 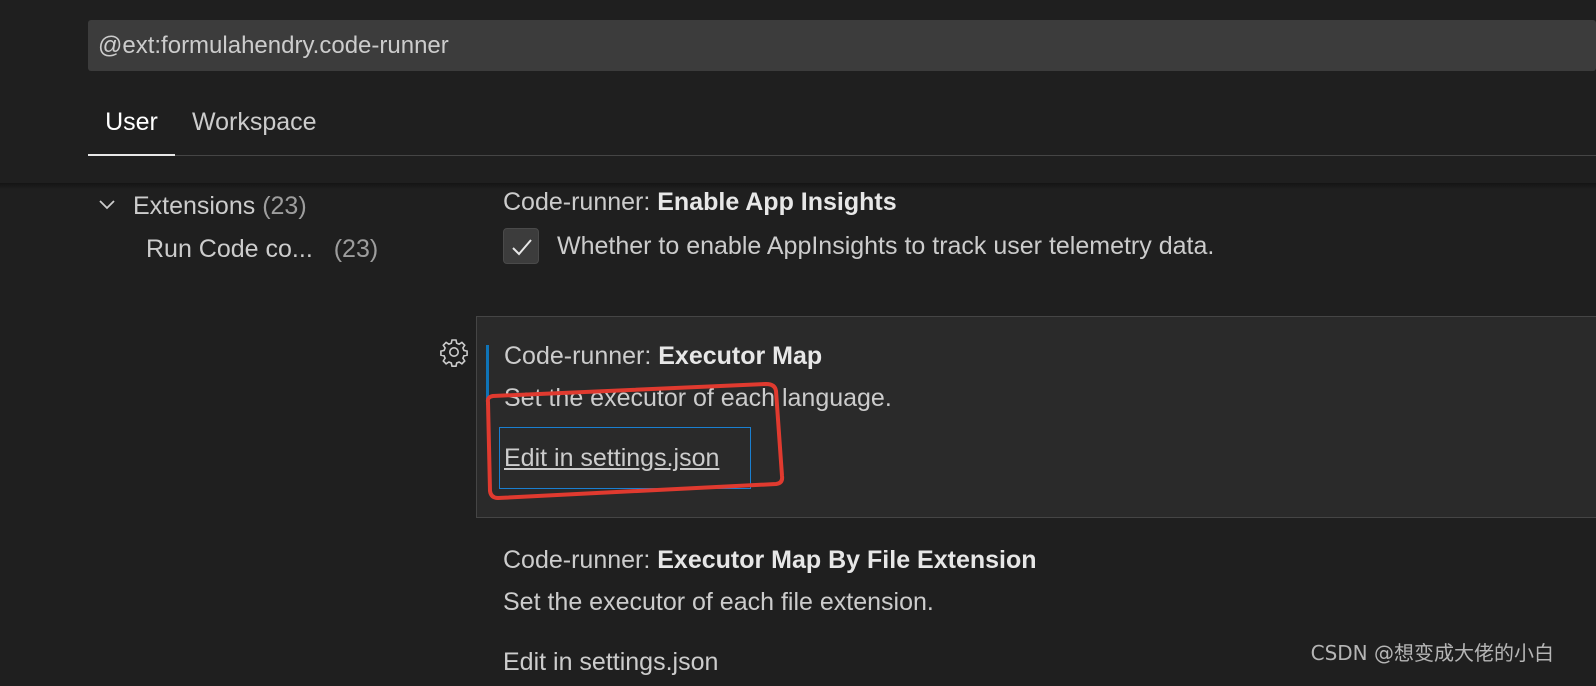 I want to click on setting-title: Code-runner: Enable App Insights, so click(x=700, y=202).